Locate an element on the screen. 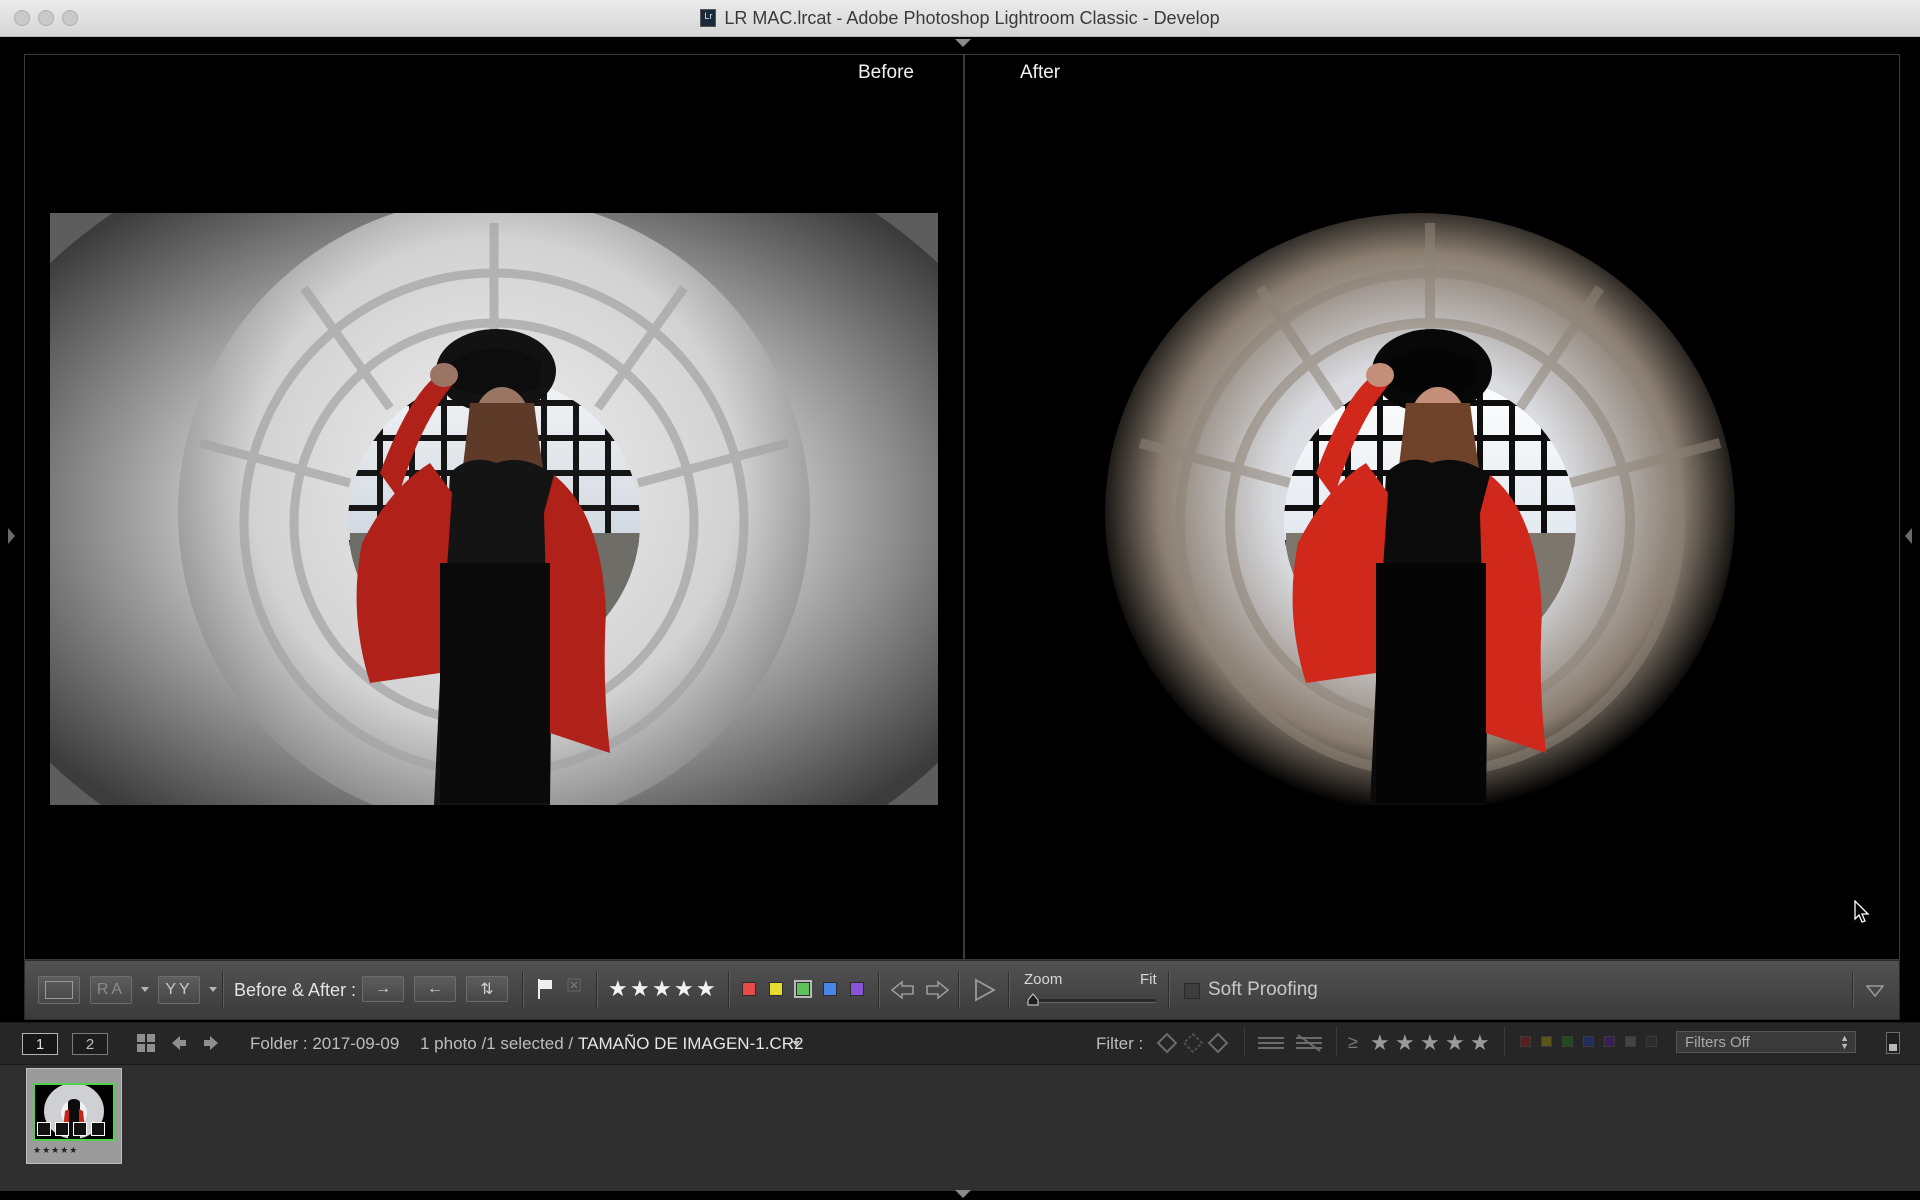  reference-view-dropdown-icon is located at coordinates (145, 989).